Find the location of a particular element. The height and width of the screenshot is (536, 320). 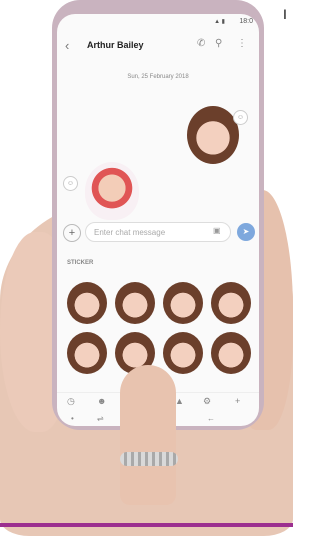

finger-ring is located at coordinates (149, 459).